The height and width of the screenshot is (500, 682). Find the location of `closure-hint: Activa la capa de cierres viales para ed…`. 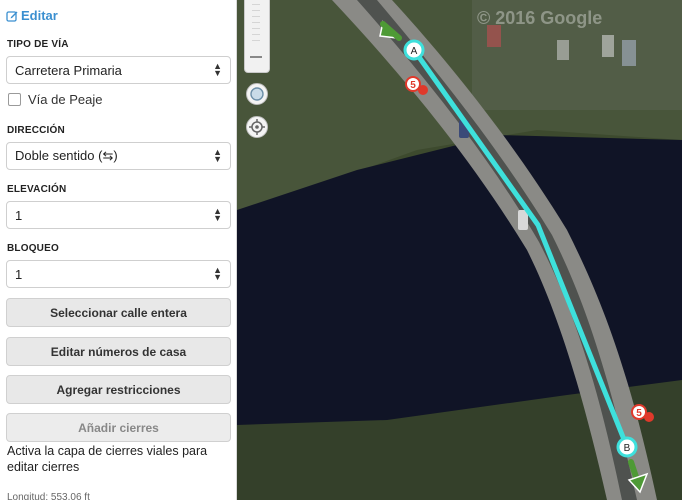

closure-hint: Activa la capa de cierres viales para ed… is located at coordinates (107, 459).